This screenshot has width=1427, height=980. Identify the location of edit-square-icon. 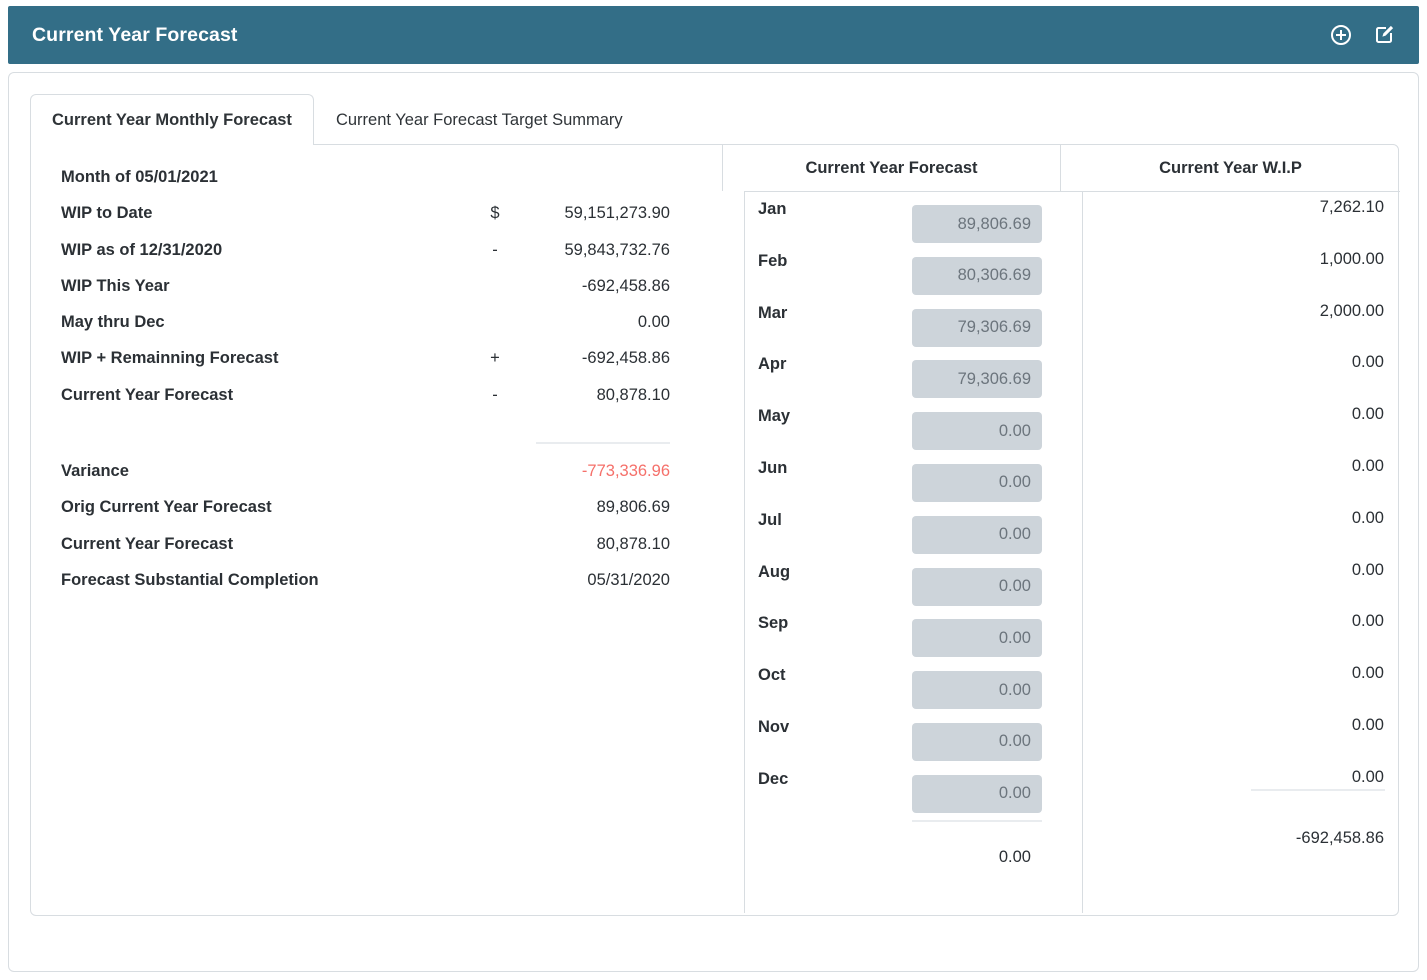
(1384, 35).